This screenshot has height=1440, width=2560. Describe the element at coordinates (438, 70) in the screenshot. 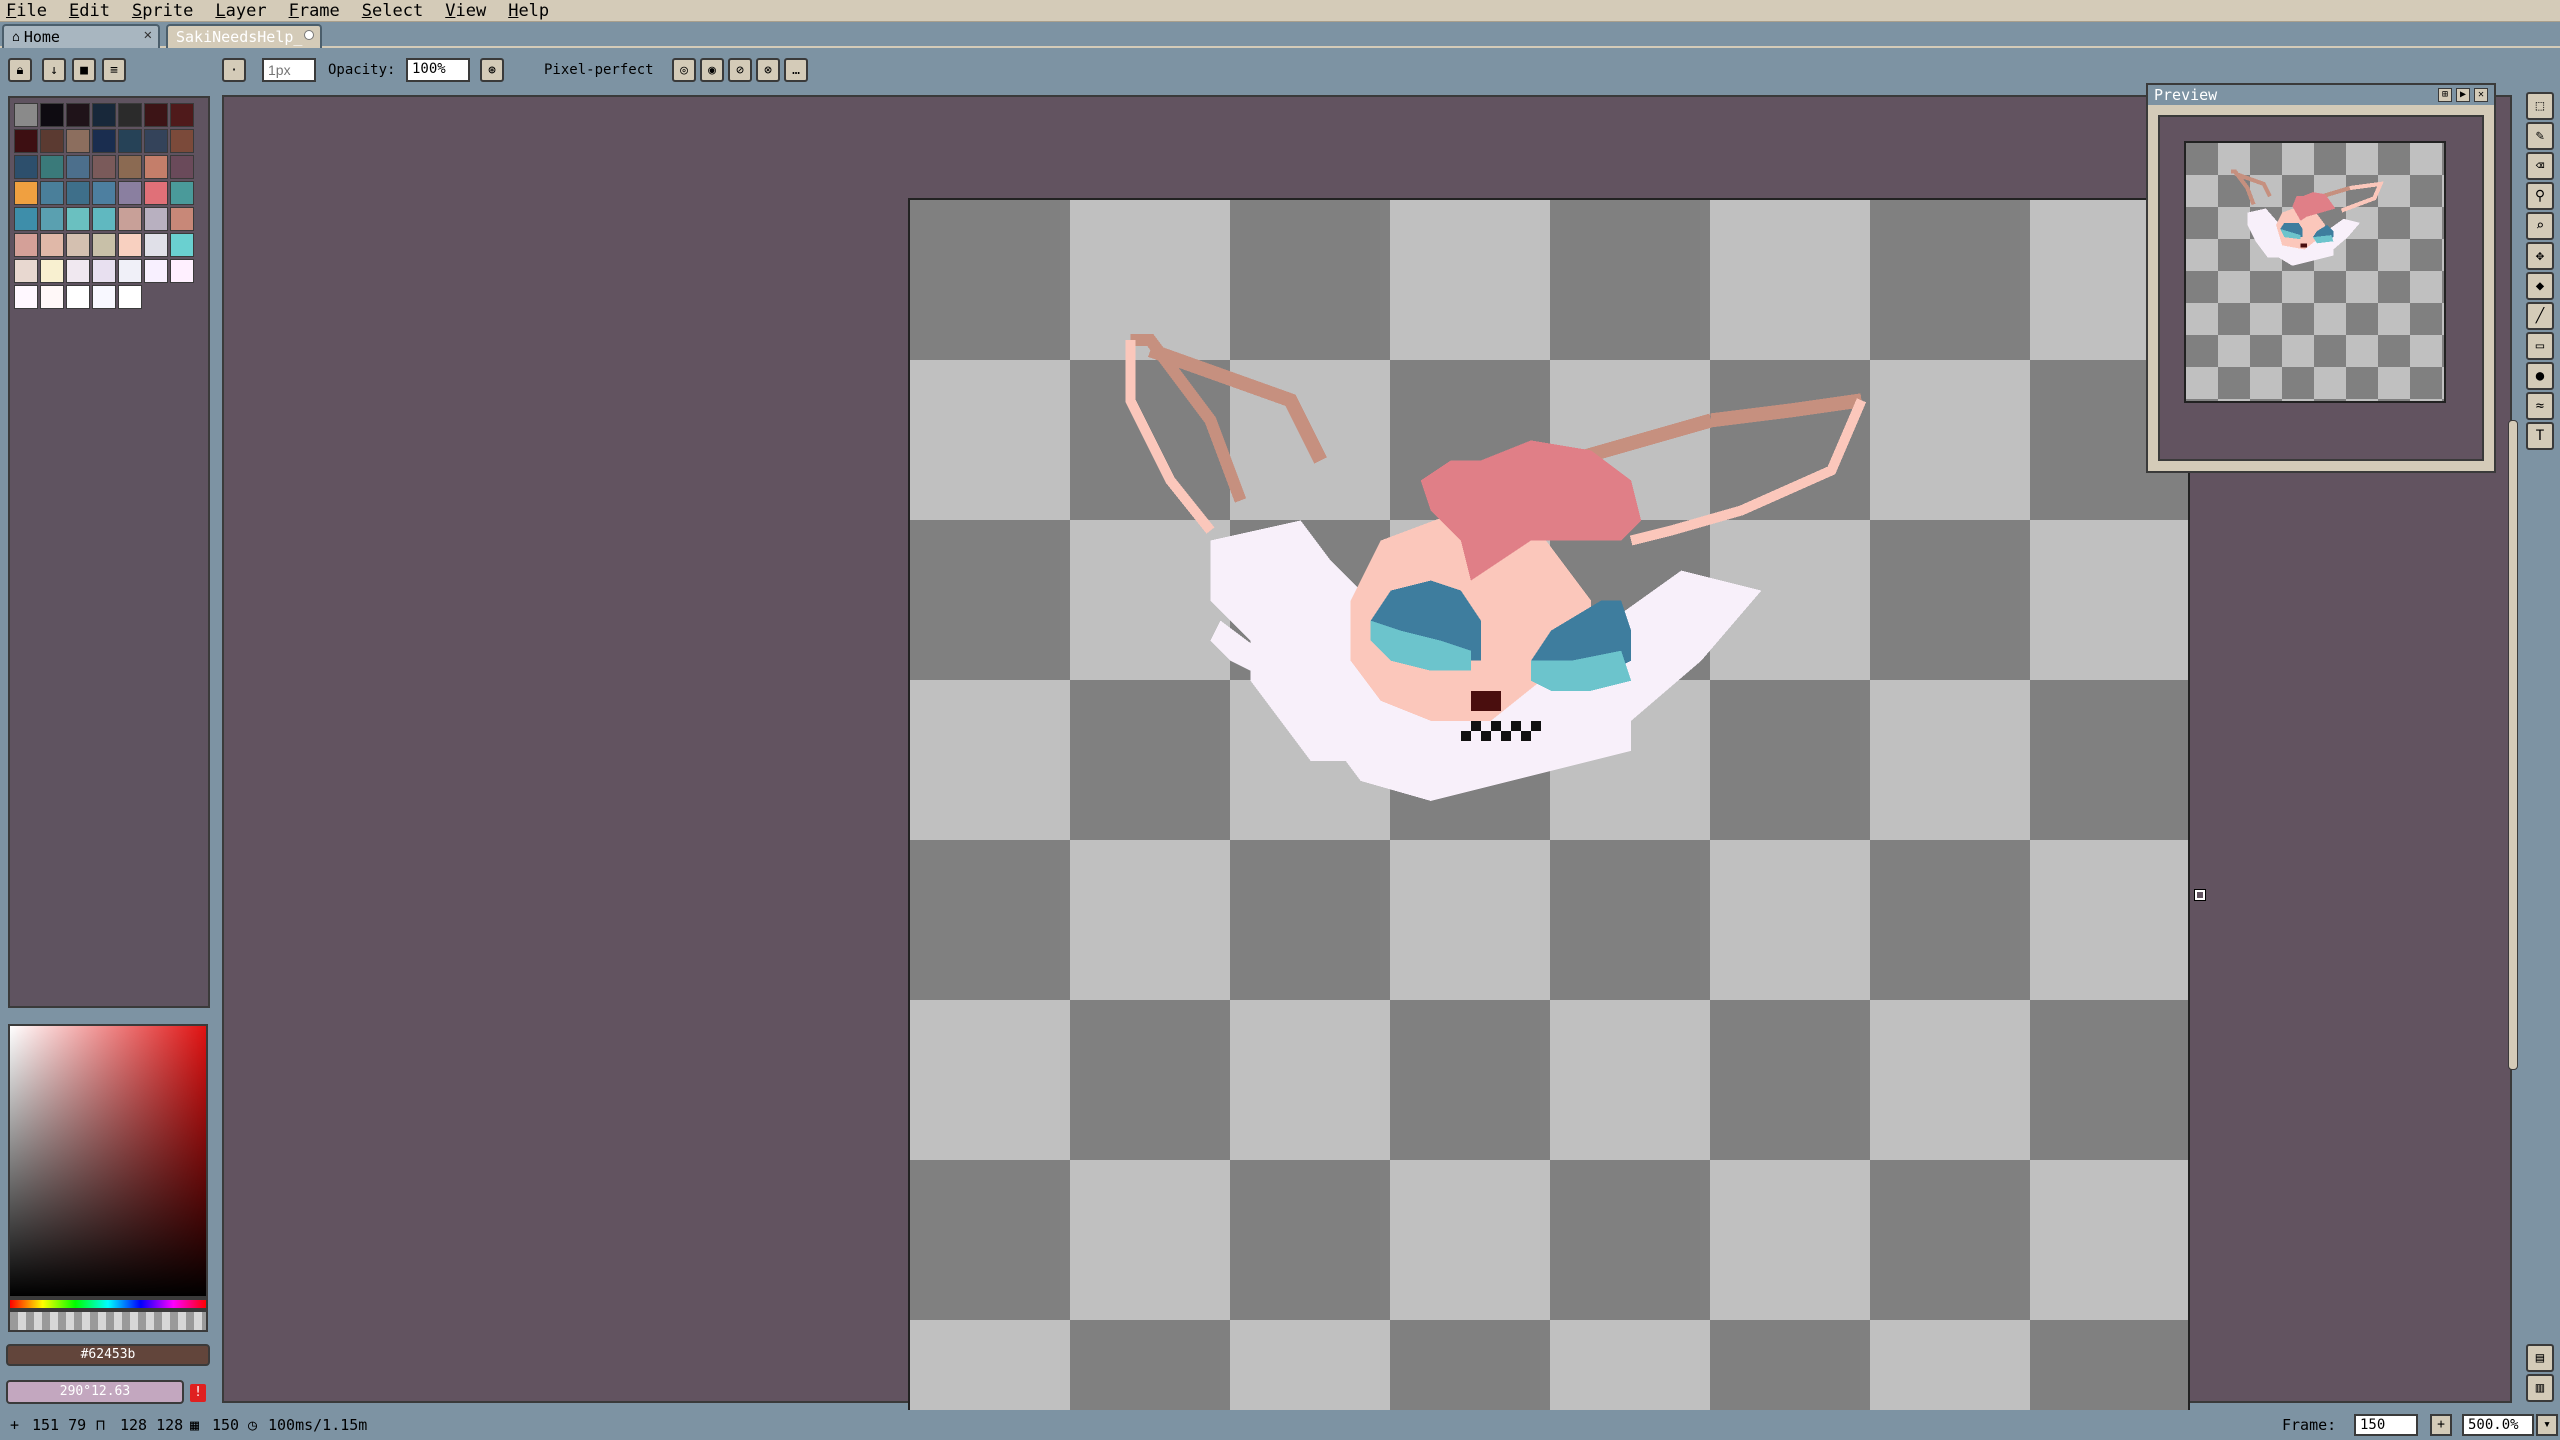

I see `opacity-input: 100%` at that location.